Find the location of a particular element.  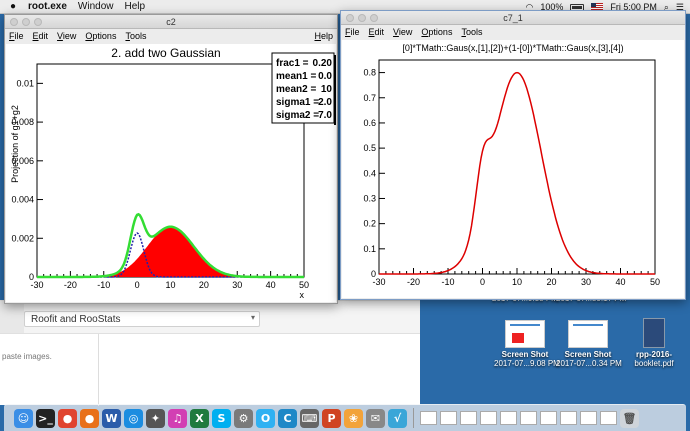

window-title: c7_1 is located at coordinates (513, 18).